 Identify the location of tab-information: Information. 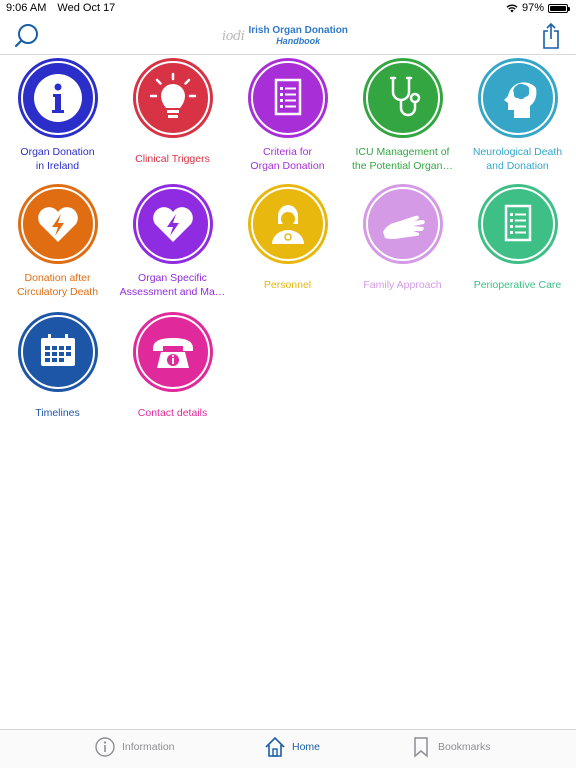
(134, 747).